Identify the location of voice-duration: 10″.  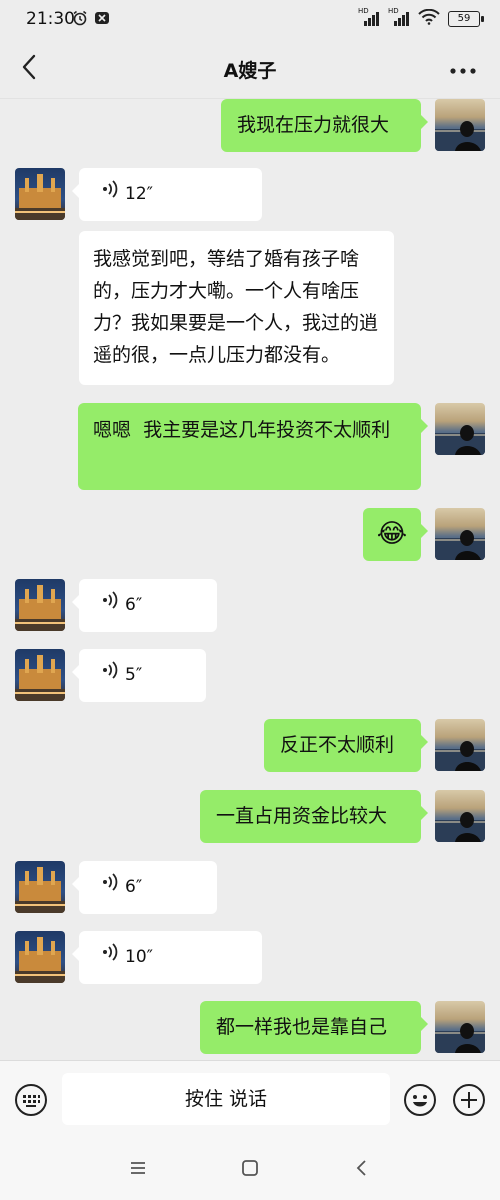
(139, 957).